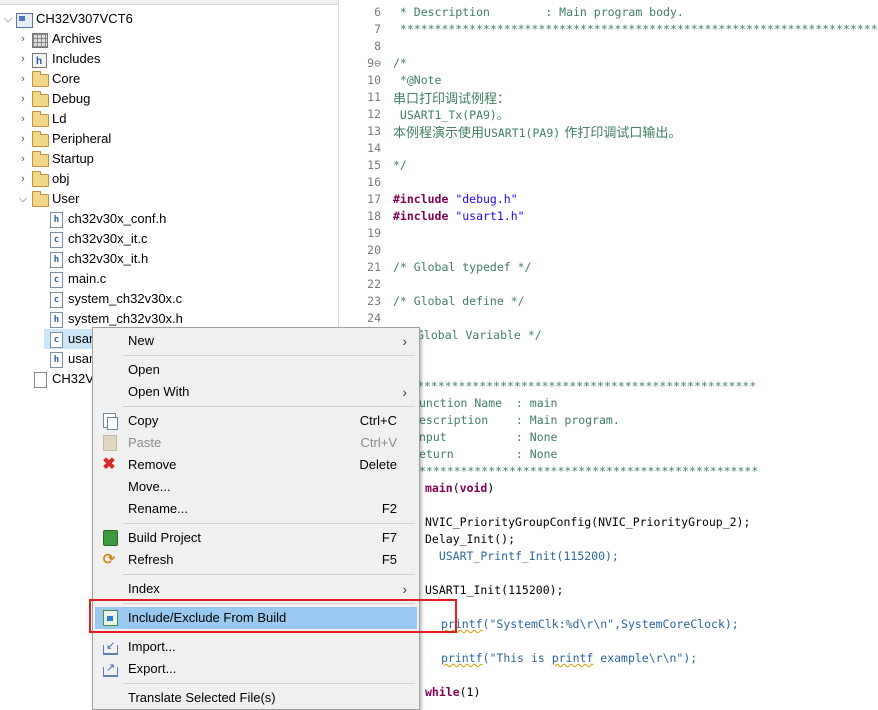 The width and height of the screenshot is (878, 710). What do you see at coordinates (108, 258) in the screenshot?
I see `tree-item-label: ch32v30x_it.h` at bounding box center [108, 258].